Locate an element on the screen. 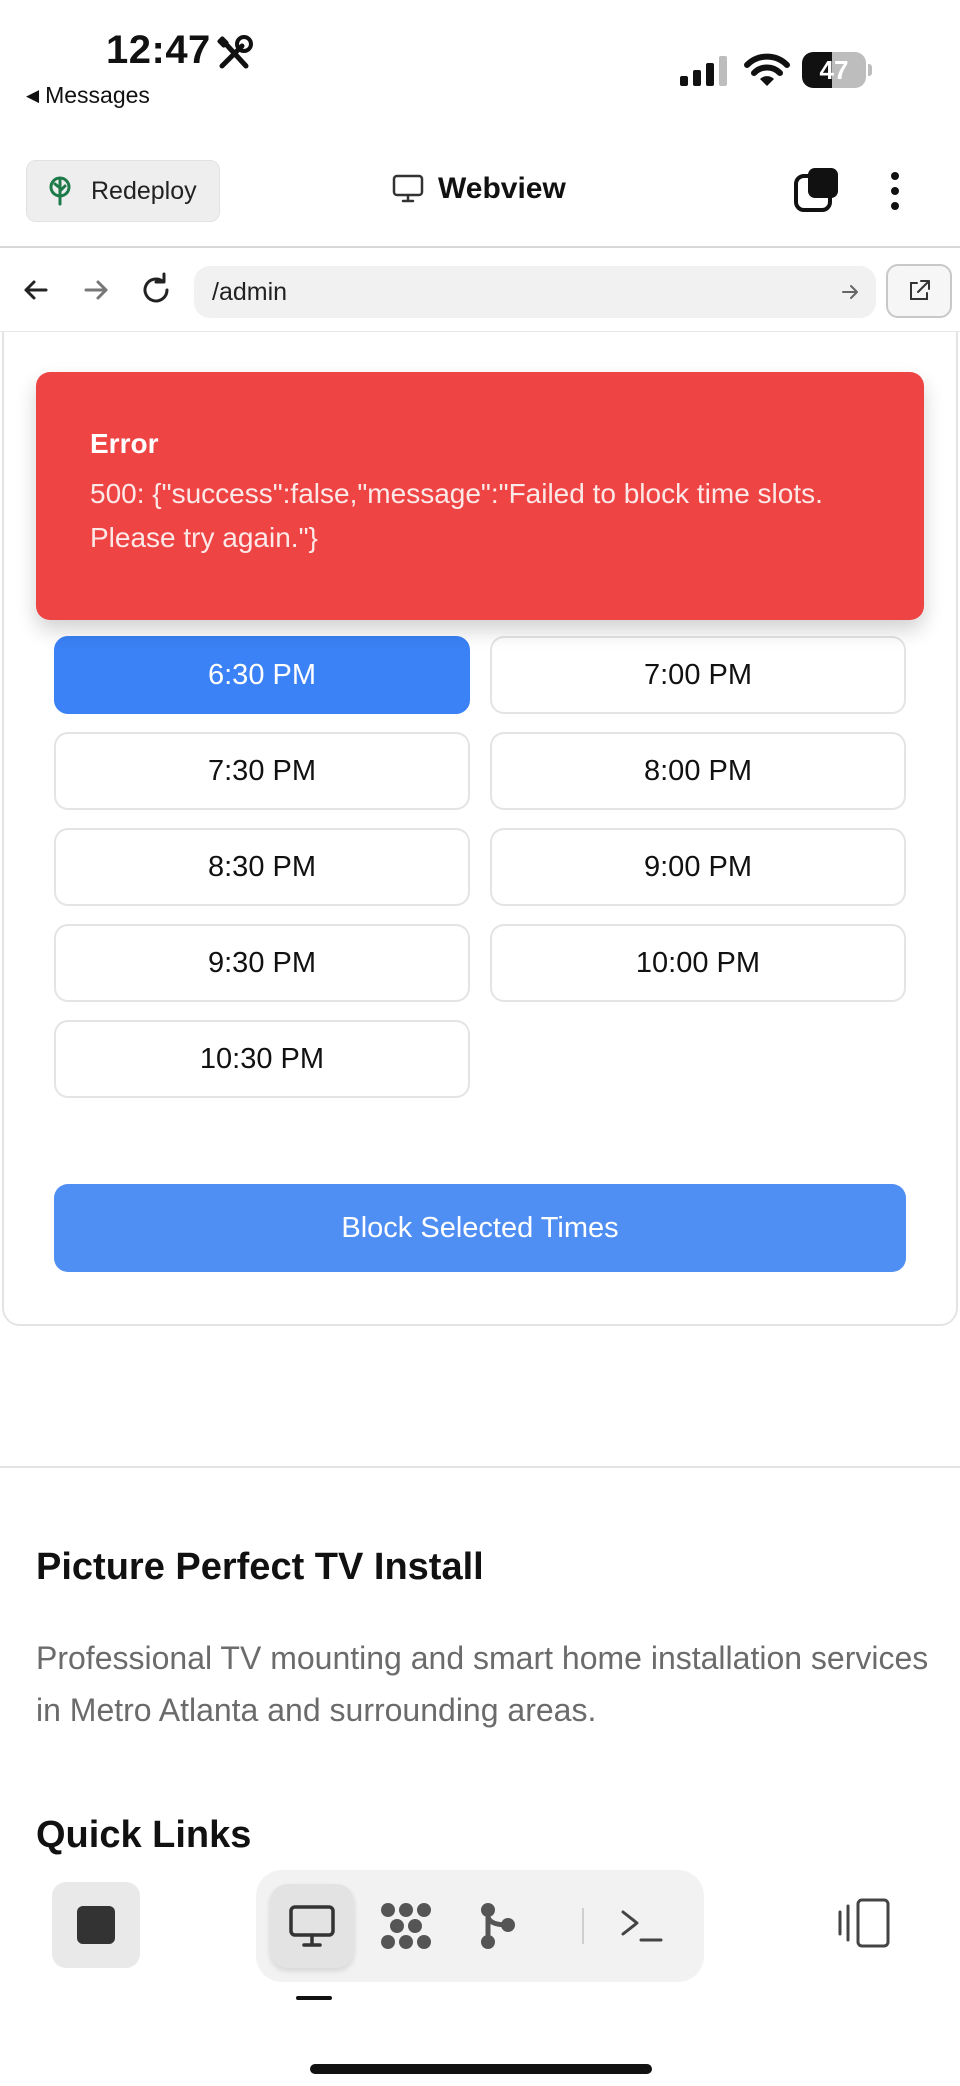  url-input: /admin is located at coordinates (535, 292).